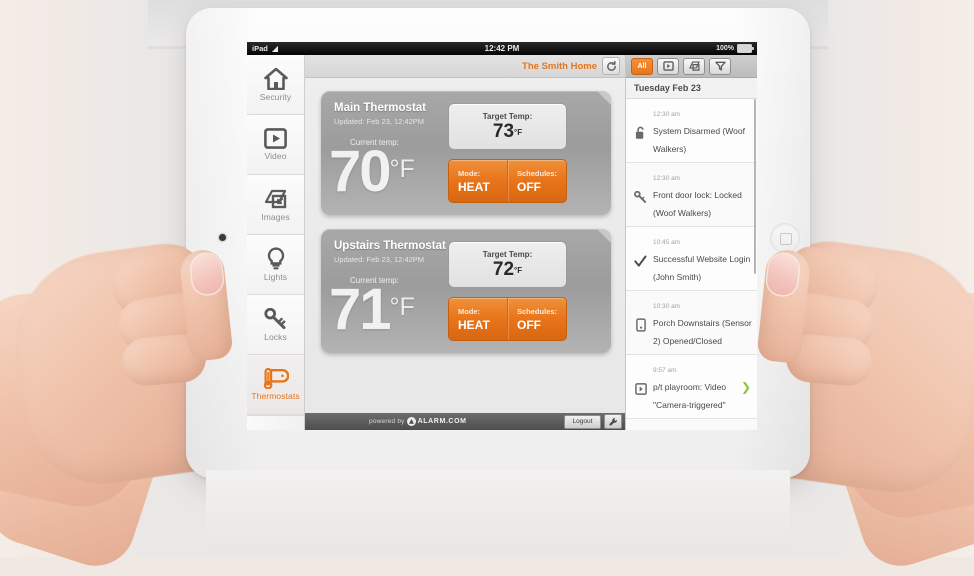 This screenshot has height=576, width=974. Describe the element at coordinates (582, 421) in the screenshot. I see `logout-button: Logout` at that location.